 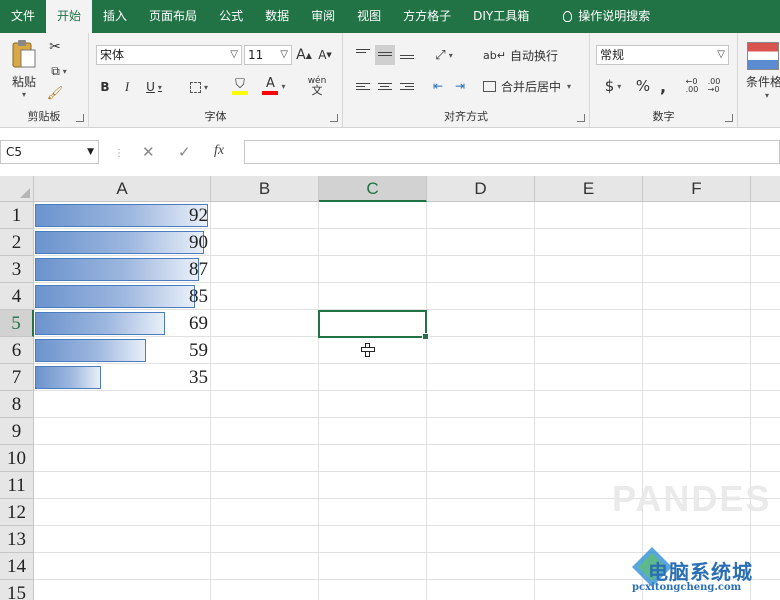 I want to click on lightbulb-icon, so click(x=568, y=16).